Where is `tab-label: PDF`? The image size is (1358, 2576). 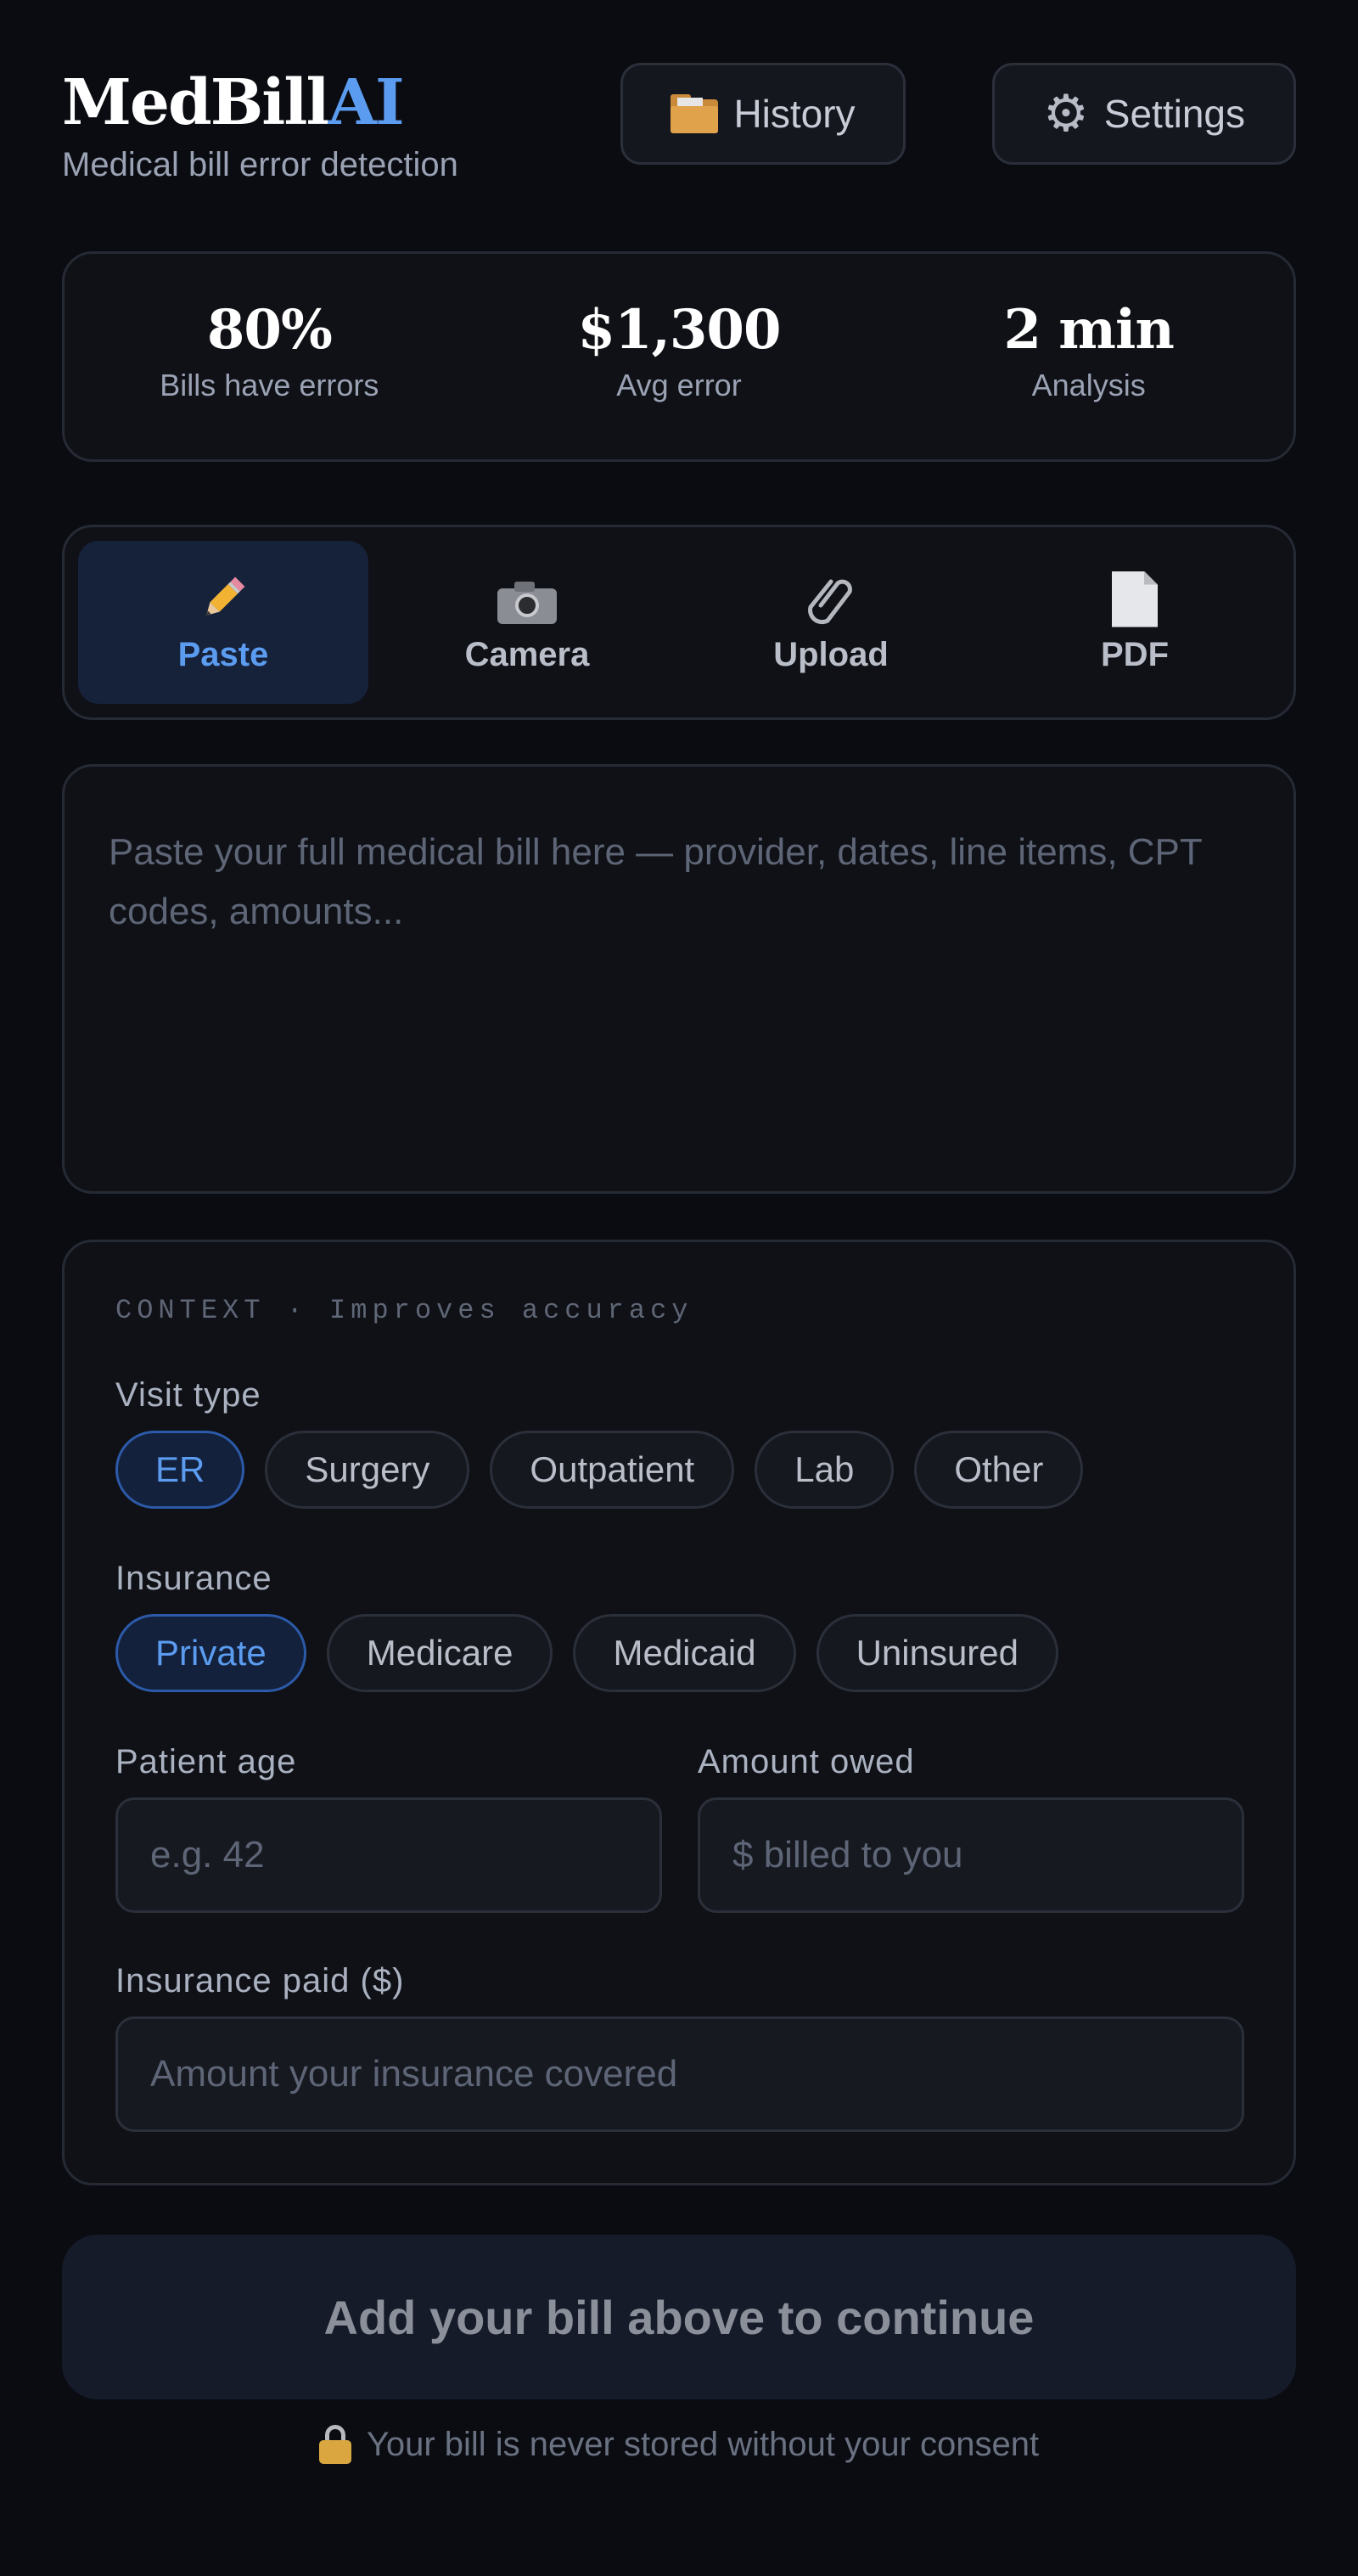
tab-label: PDF is located at coordinates (1135, 654).